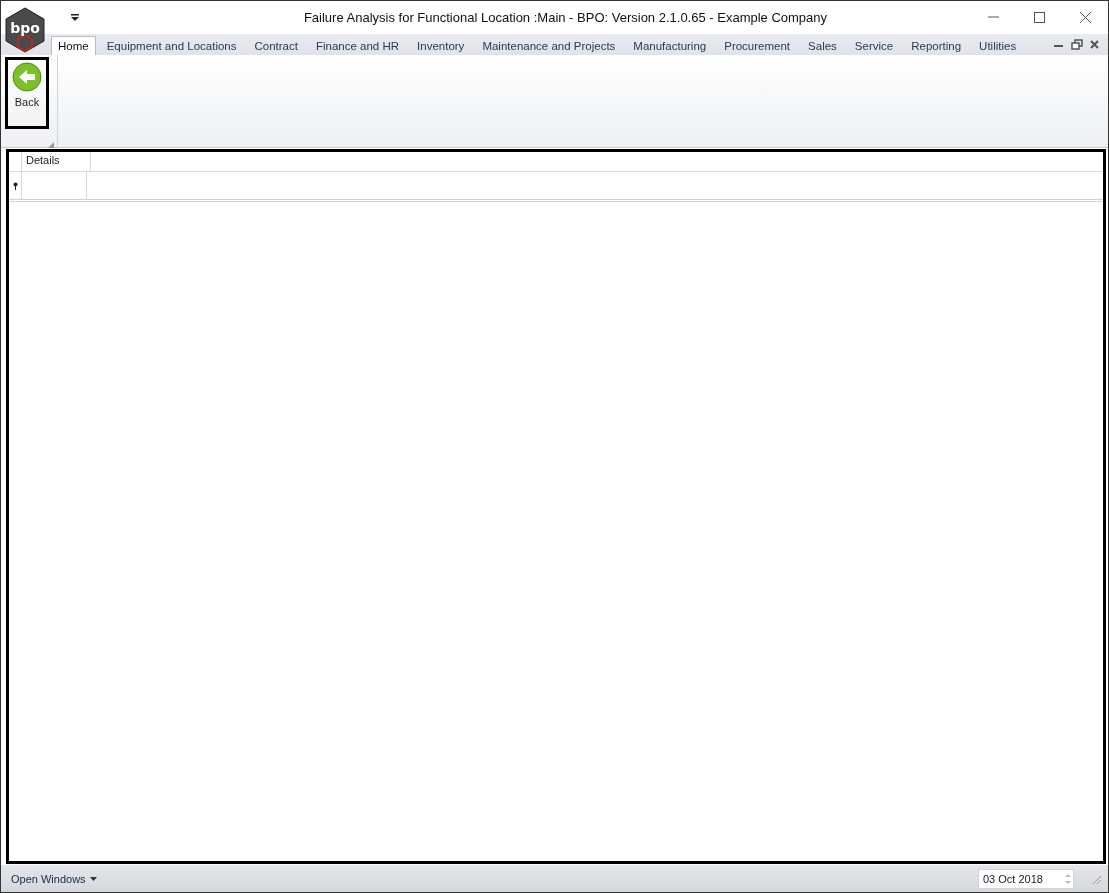 This screenshot has height=893, width=1109. What do you see at coordinates (1026, 878) in the screenshot?
I see `date-field: 03 Oct 2018` at bounding box center [1026, 878].